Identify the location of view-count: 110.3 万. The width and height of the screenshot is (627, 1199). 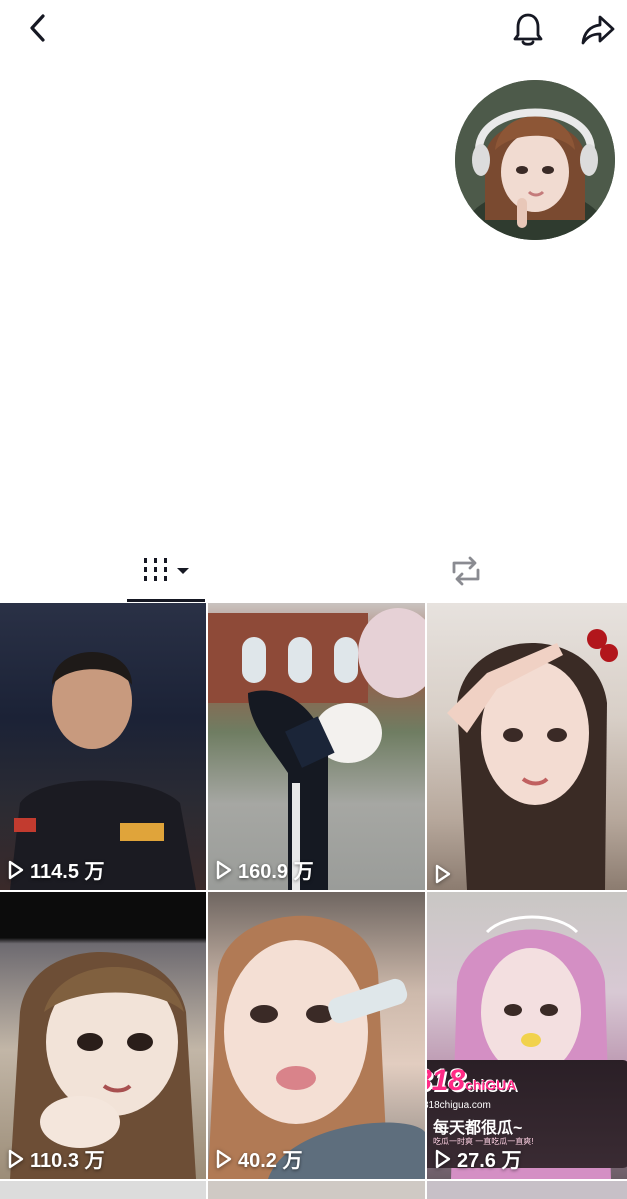
(56, 1158).